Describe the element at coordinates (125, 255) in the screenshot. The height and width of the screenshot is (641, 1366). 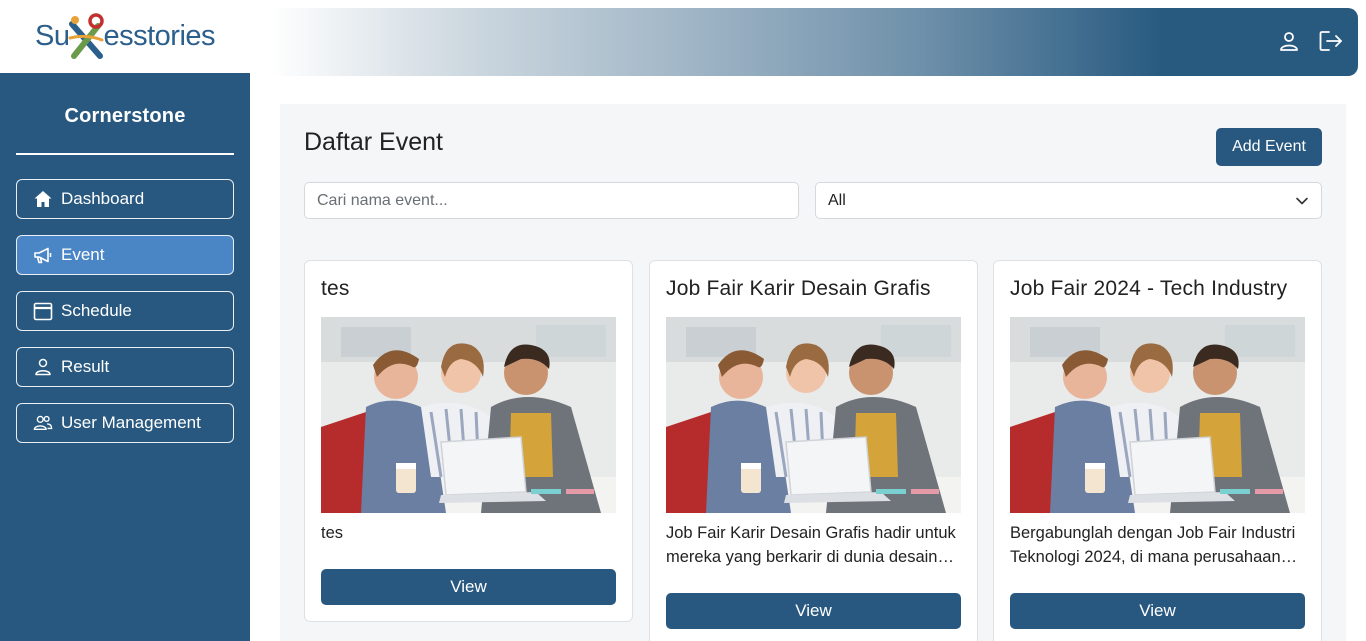
I see `sidebar-item-event: Event` at that location.